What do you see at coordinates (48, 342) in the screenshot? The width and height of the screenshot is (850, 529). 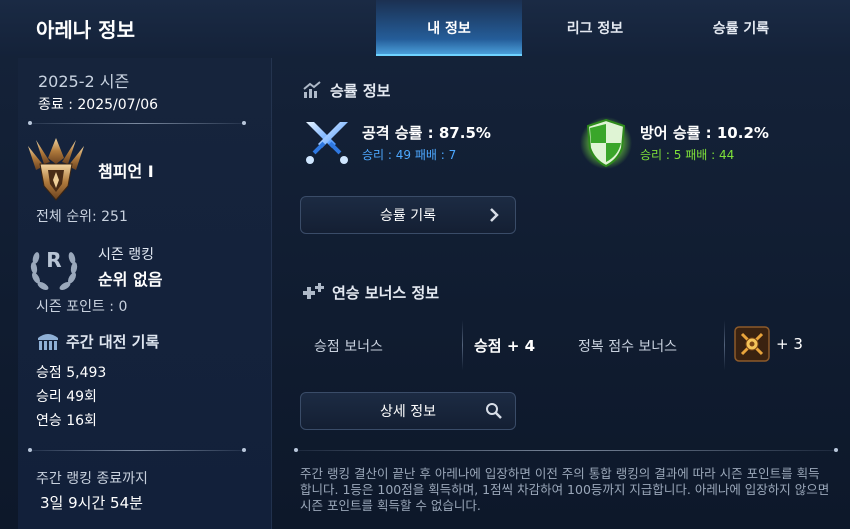 I see `arena-colosseum-icon` at bounding box center [48, 342].